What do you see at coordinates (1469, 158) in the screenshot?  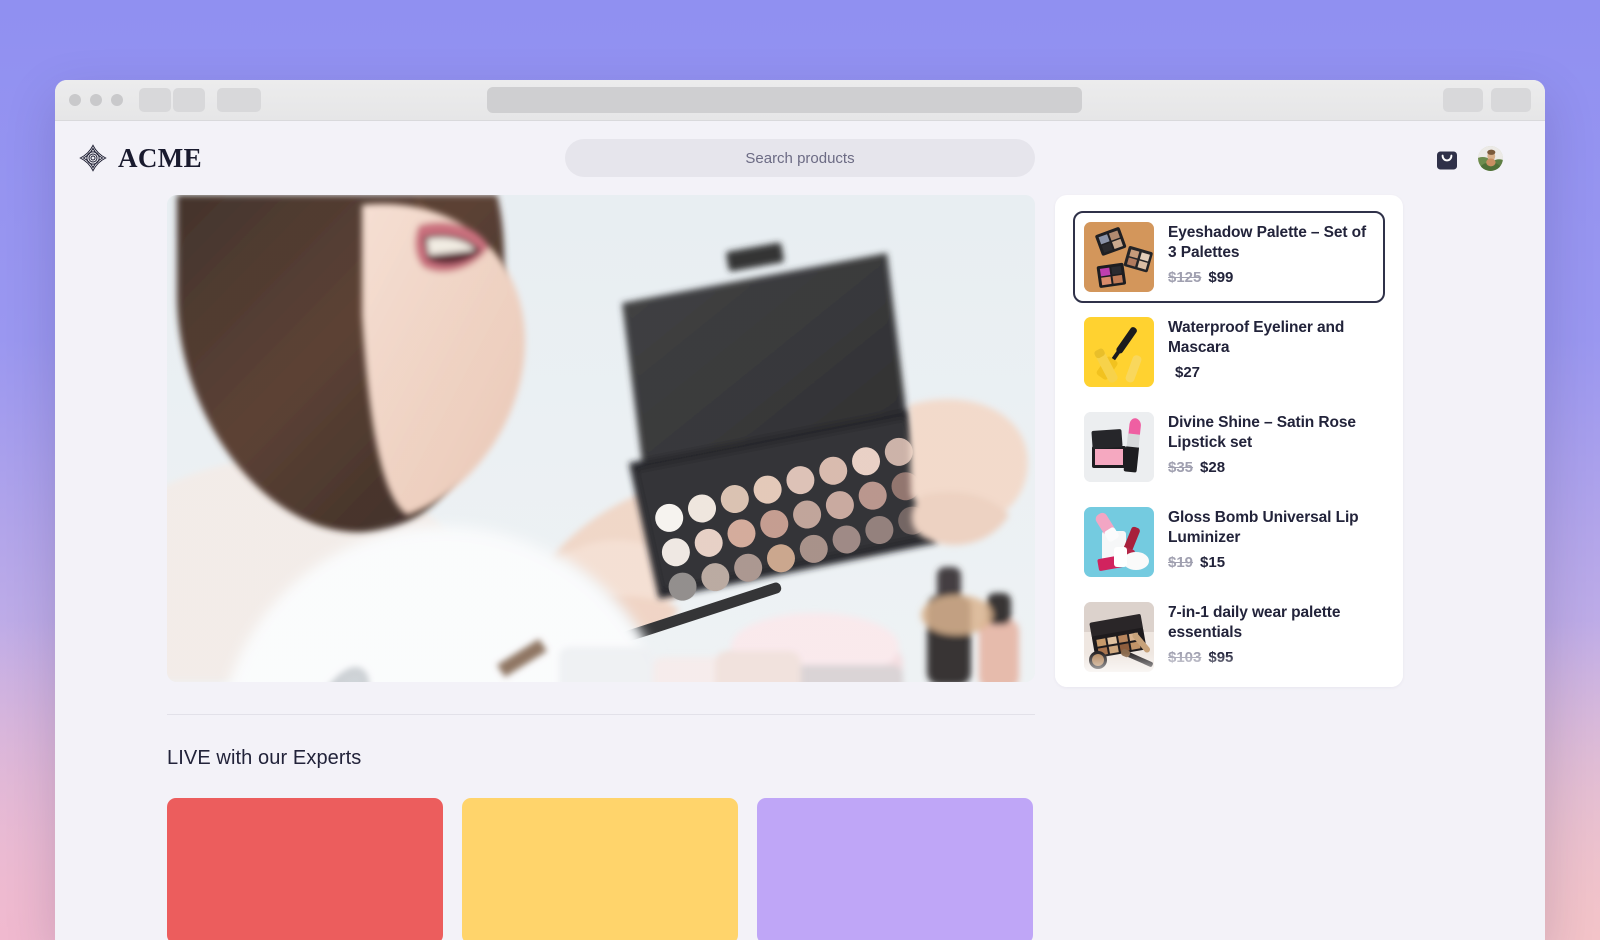 I see `header-actions` at bounding box center [1469, 158].